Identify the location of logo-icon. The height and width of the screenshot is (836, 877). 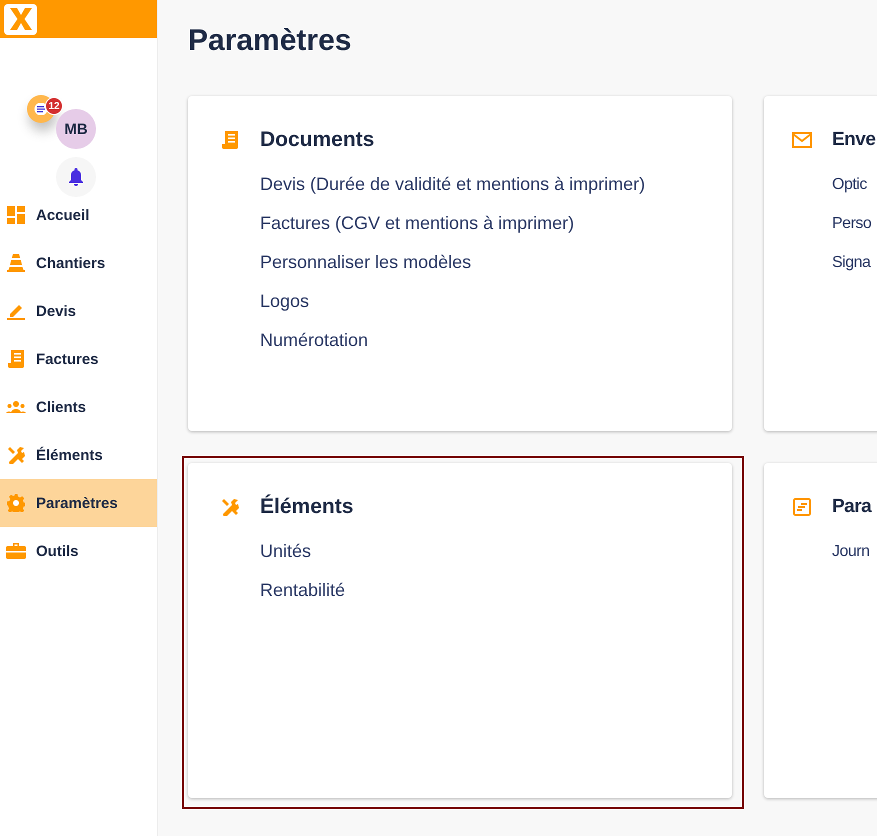
(20, 19).